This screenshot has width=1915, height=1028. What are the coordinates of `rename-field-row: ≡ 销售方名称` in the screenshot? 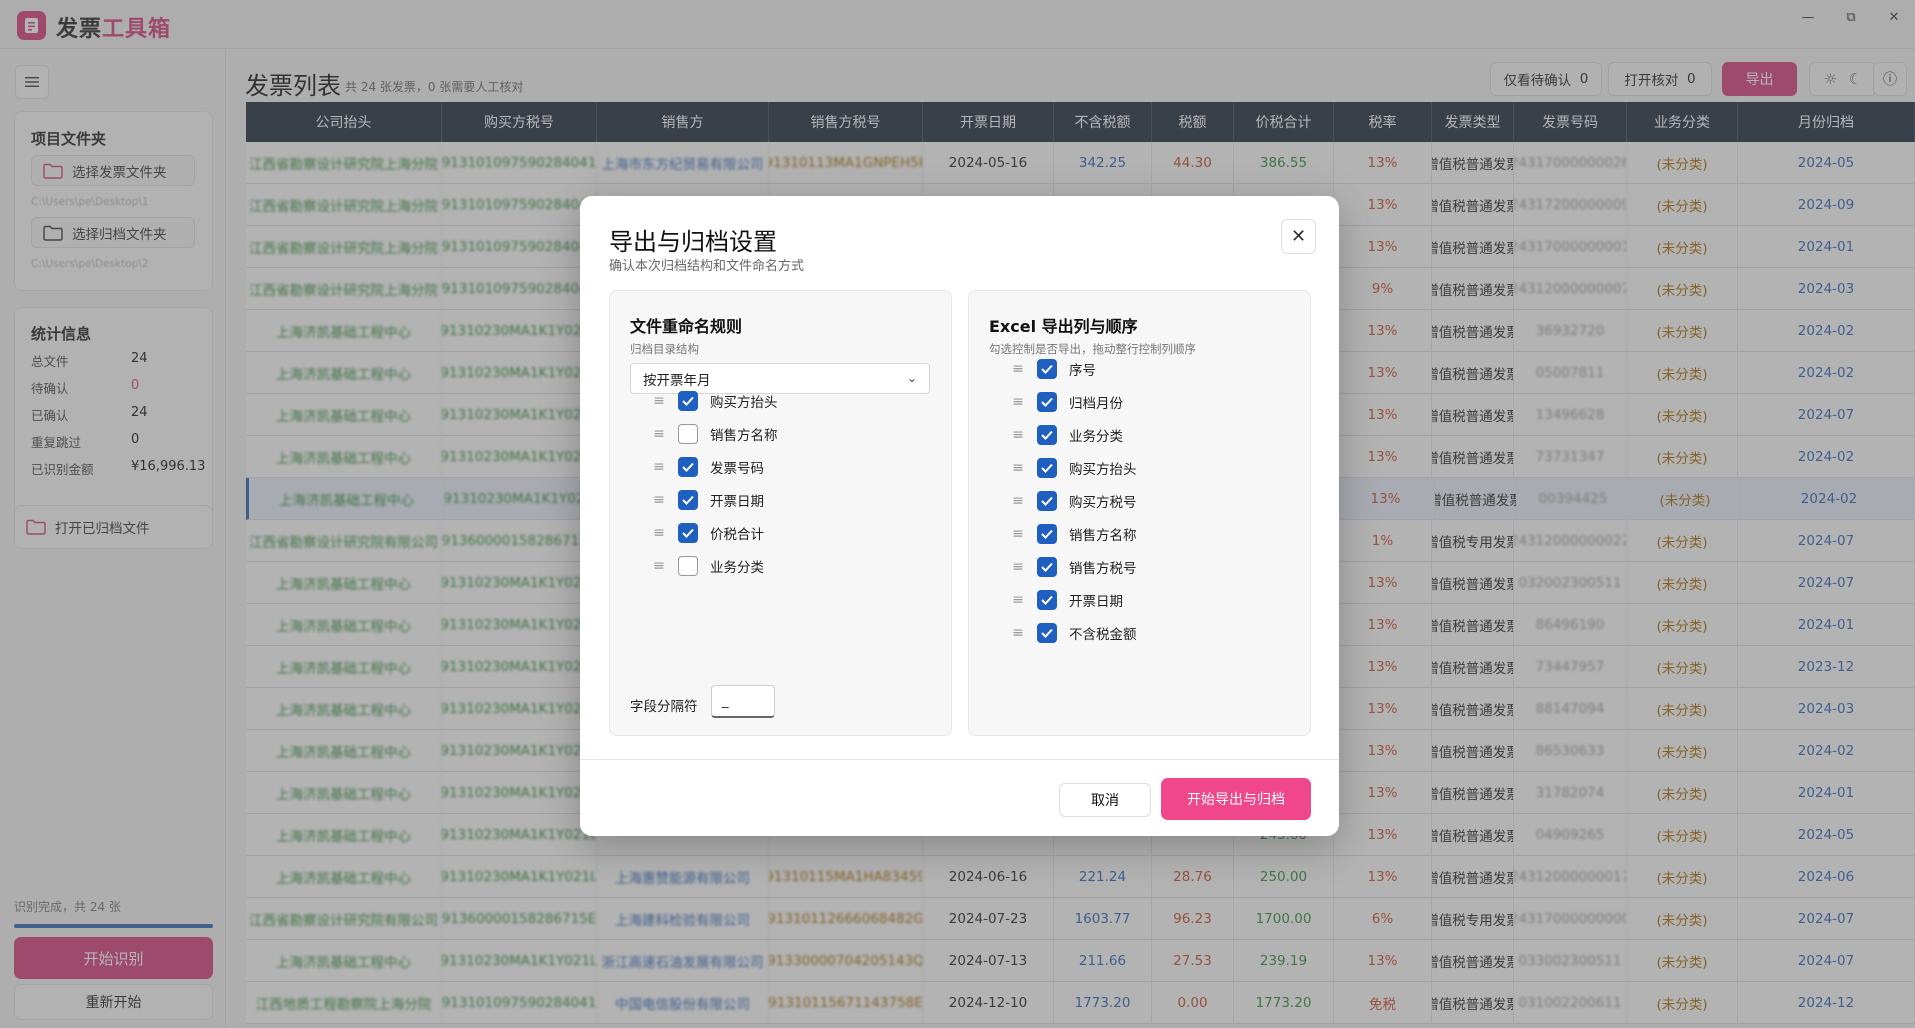 It's located at (715, 434).